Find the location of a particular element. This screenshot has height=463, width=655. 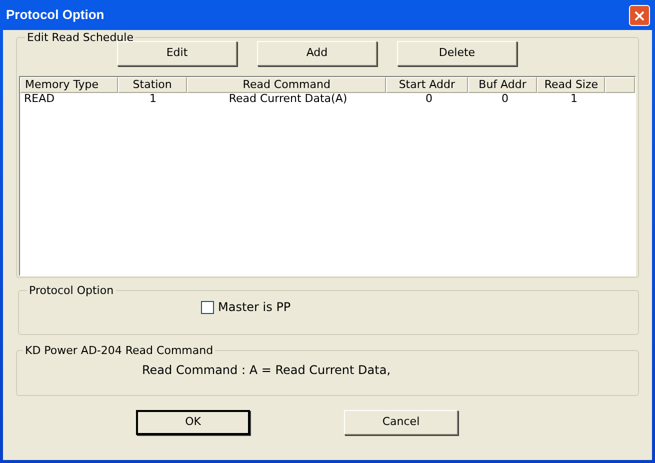

push-button: Add is located at coordinates (317, 53).